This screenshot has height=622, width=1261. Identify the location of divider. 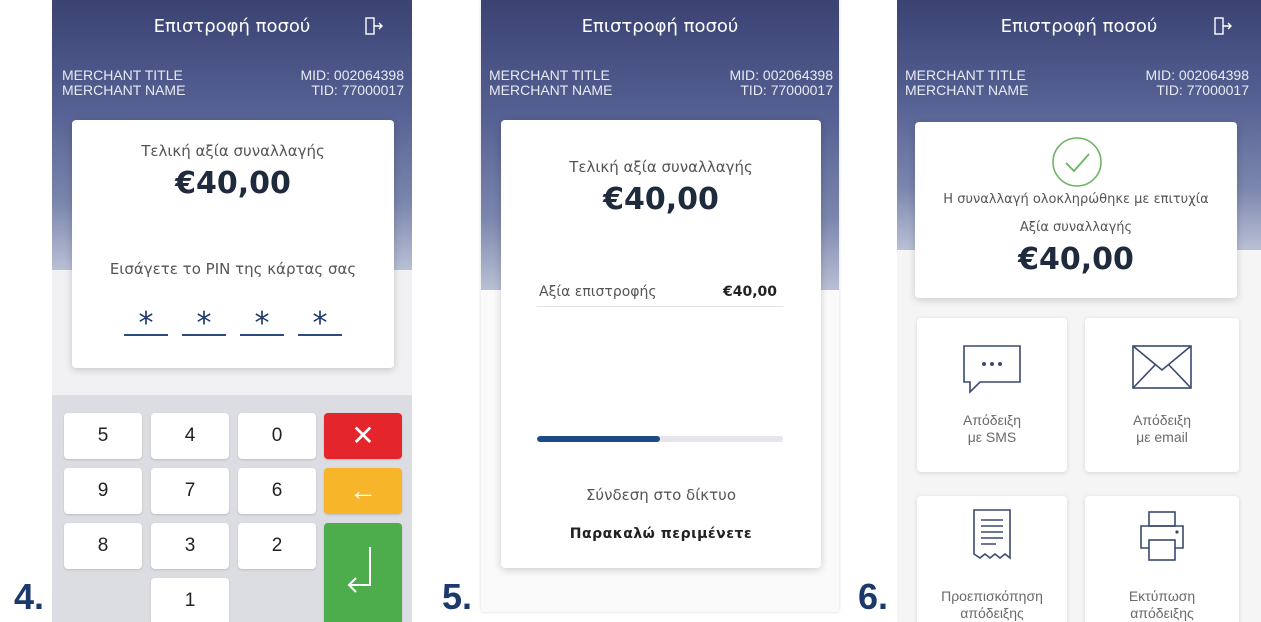
(660, 306).